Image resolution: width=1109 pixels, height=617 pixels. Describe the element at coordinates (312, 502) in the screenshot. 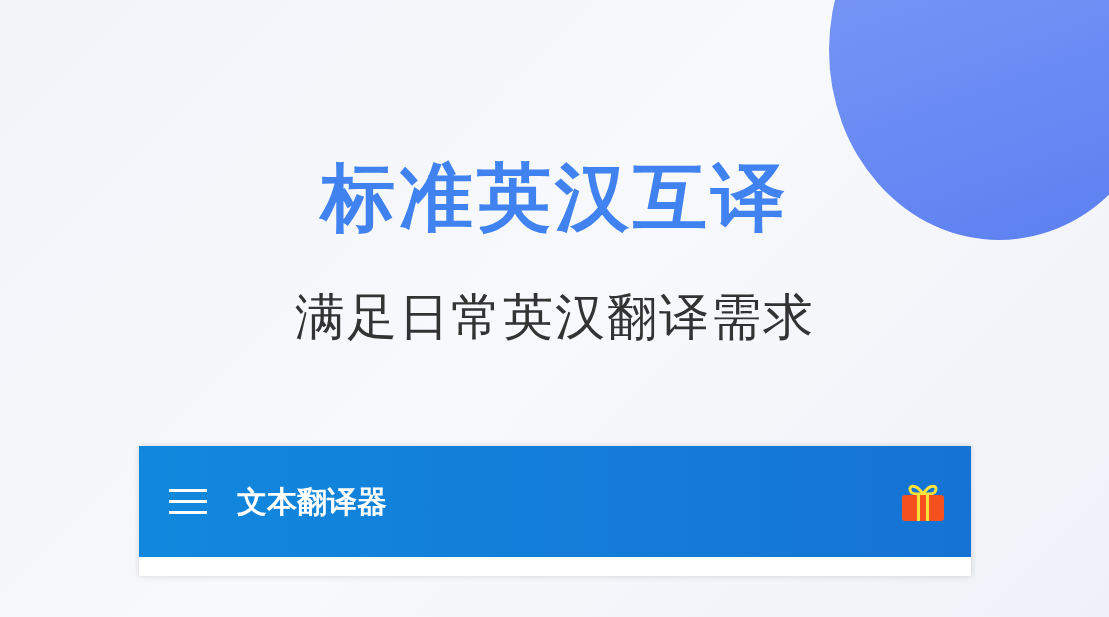

I see `app-title: 文本翻译器` at that location.